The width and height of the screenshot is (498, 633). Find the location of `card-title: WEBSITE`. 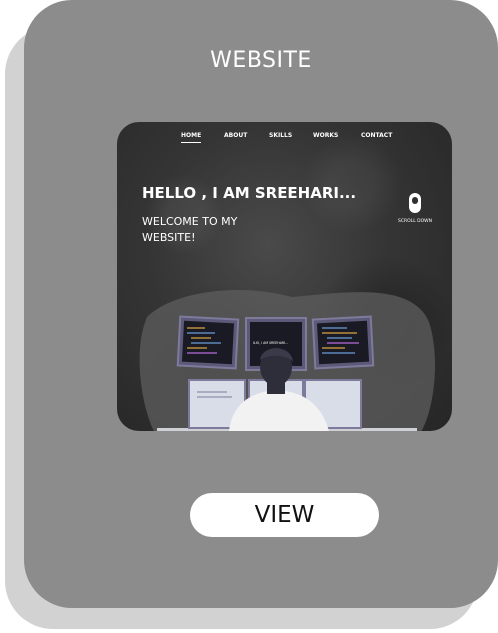

card-title: WEBSITE is located at coordinates (261, 60).